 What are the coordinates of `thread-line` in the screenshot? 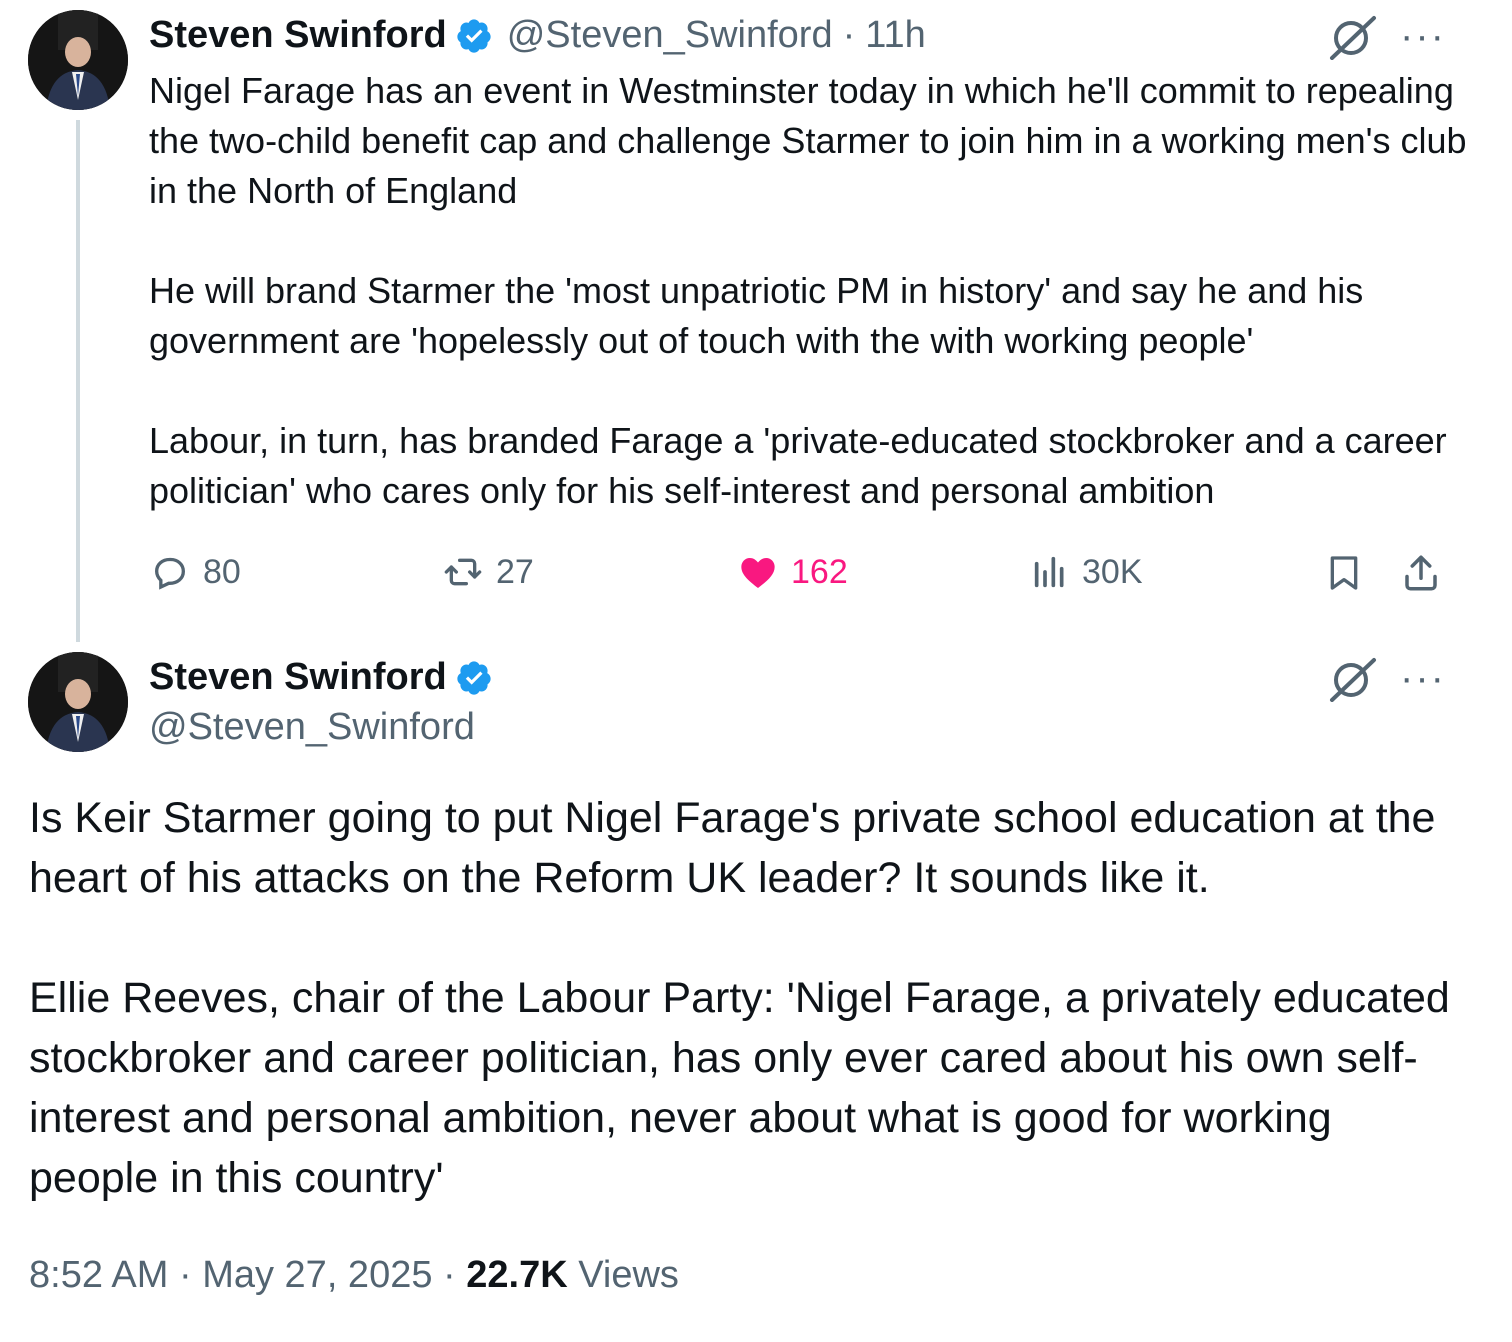 It's located at (78, 381).